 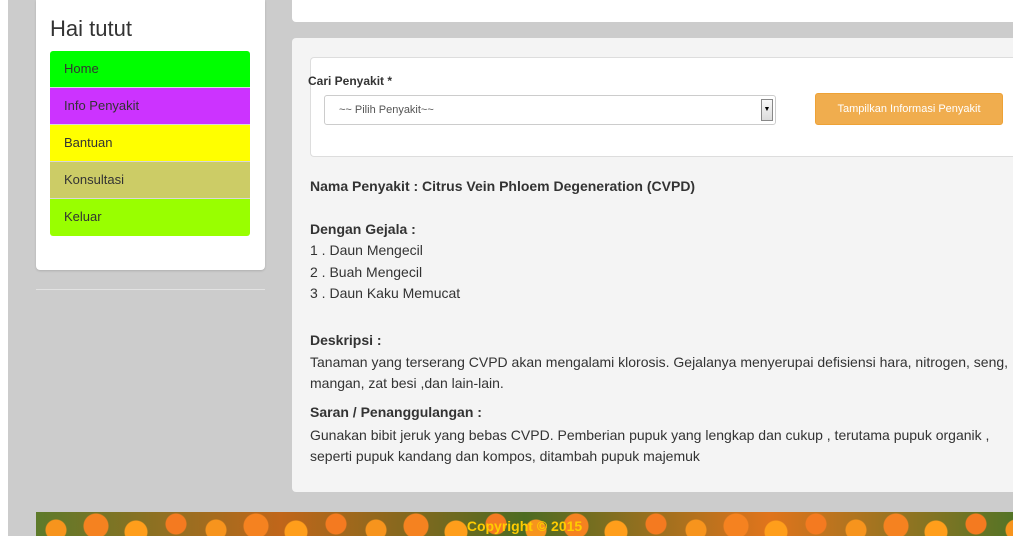 I want to click on disease-select: ~~ Pilih Penyakit~~ ▼, so click(x=550, y=110).